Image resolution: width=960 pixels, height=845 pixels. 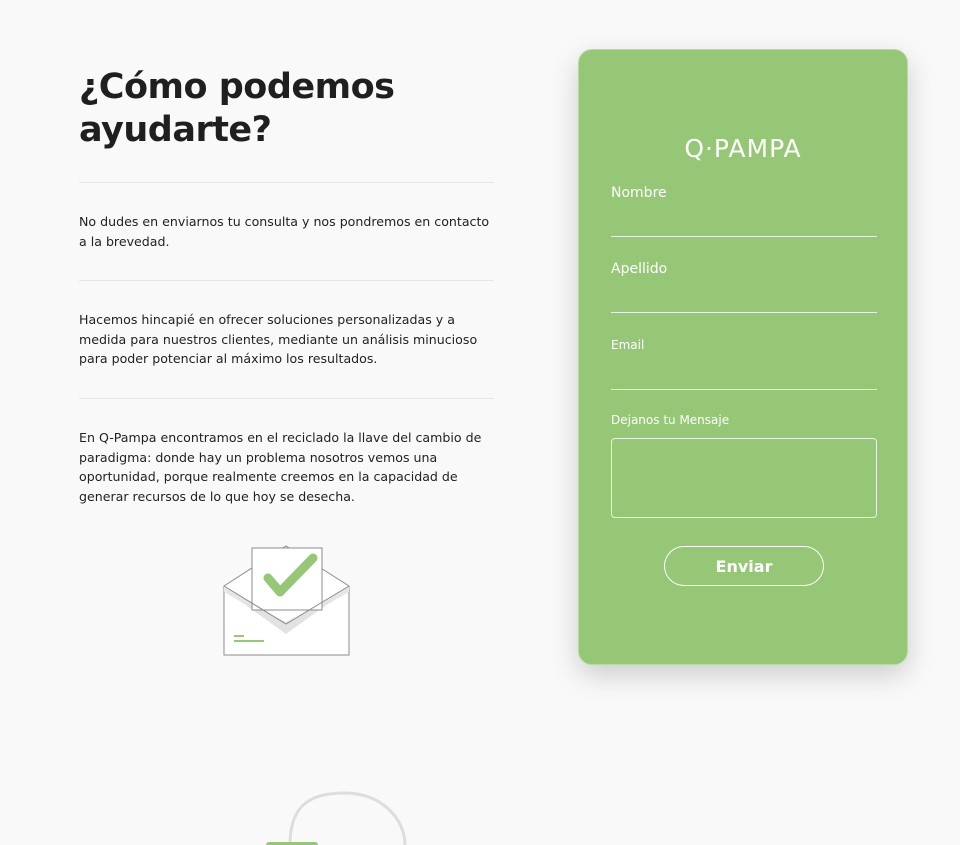 I want to click on mensaje-field: Dejanos tu Mensaje, so click(x=744, y=465).